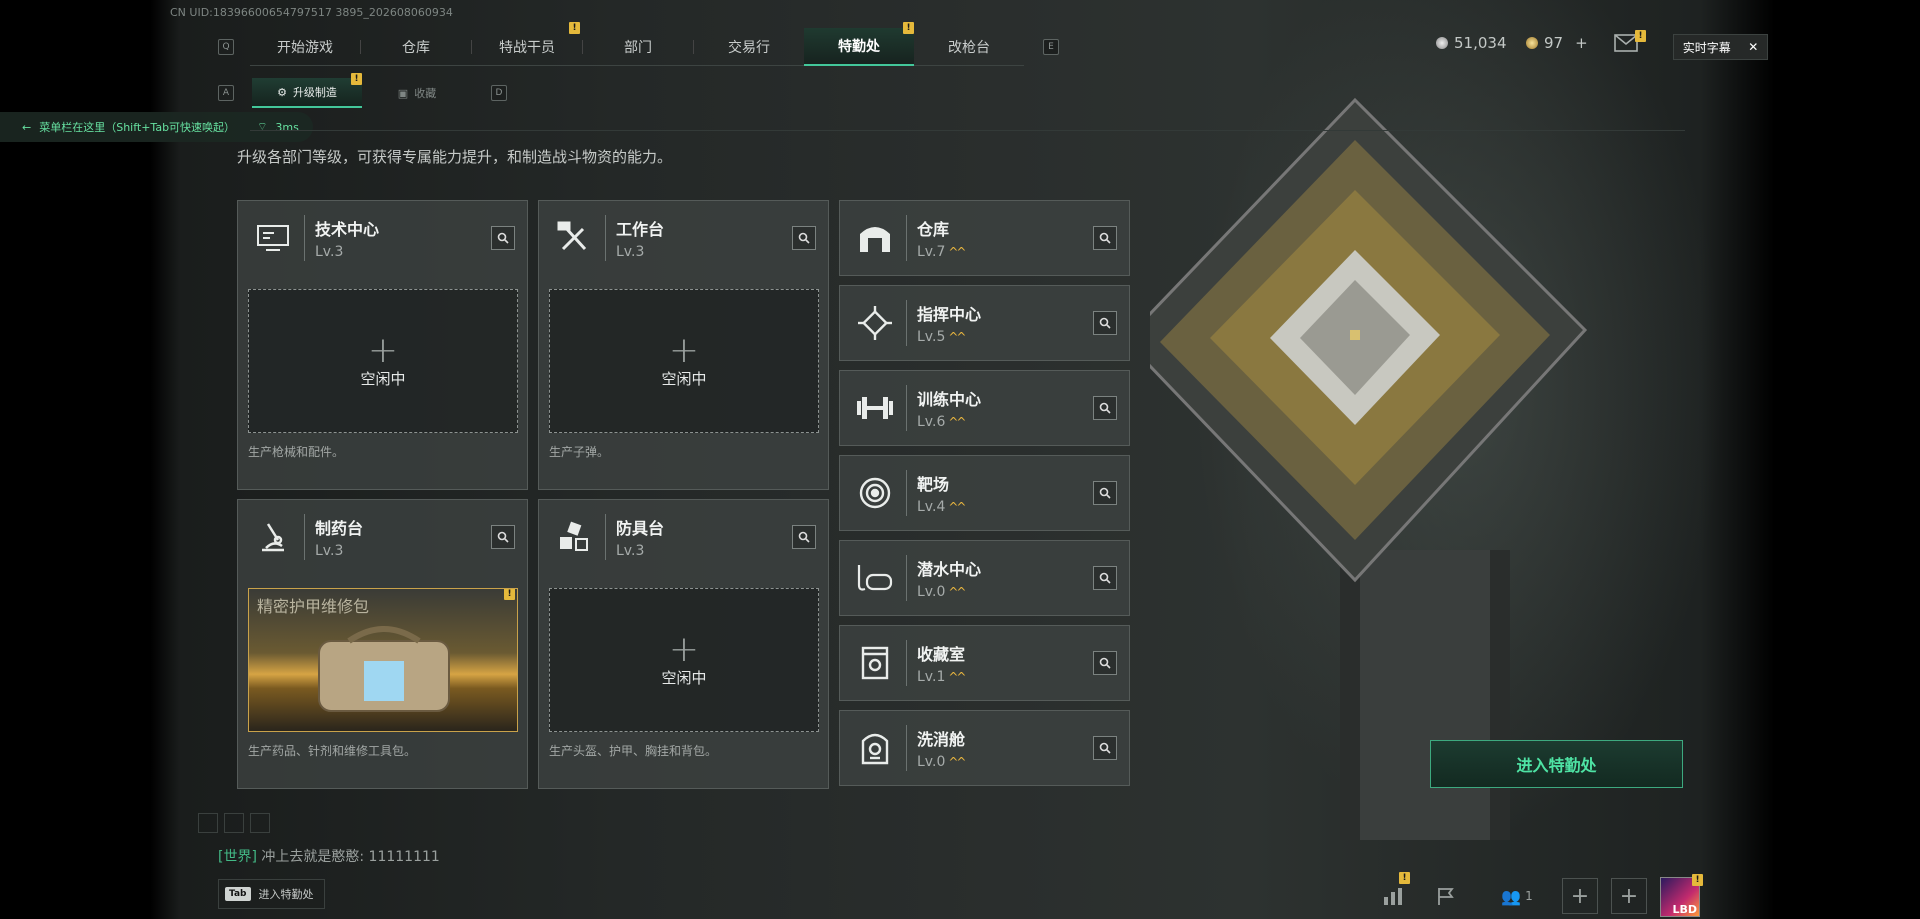 The height and width of the screenshot is (919, 1920). Describe the element at coordinates (350, 857) in the screenshot. I see `chat-message: 冲上去就是憨憨: 11111111` at that location.